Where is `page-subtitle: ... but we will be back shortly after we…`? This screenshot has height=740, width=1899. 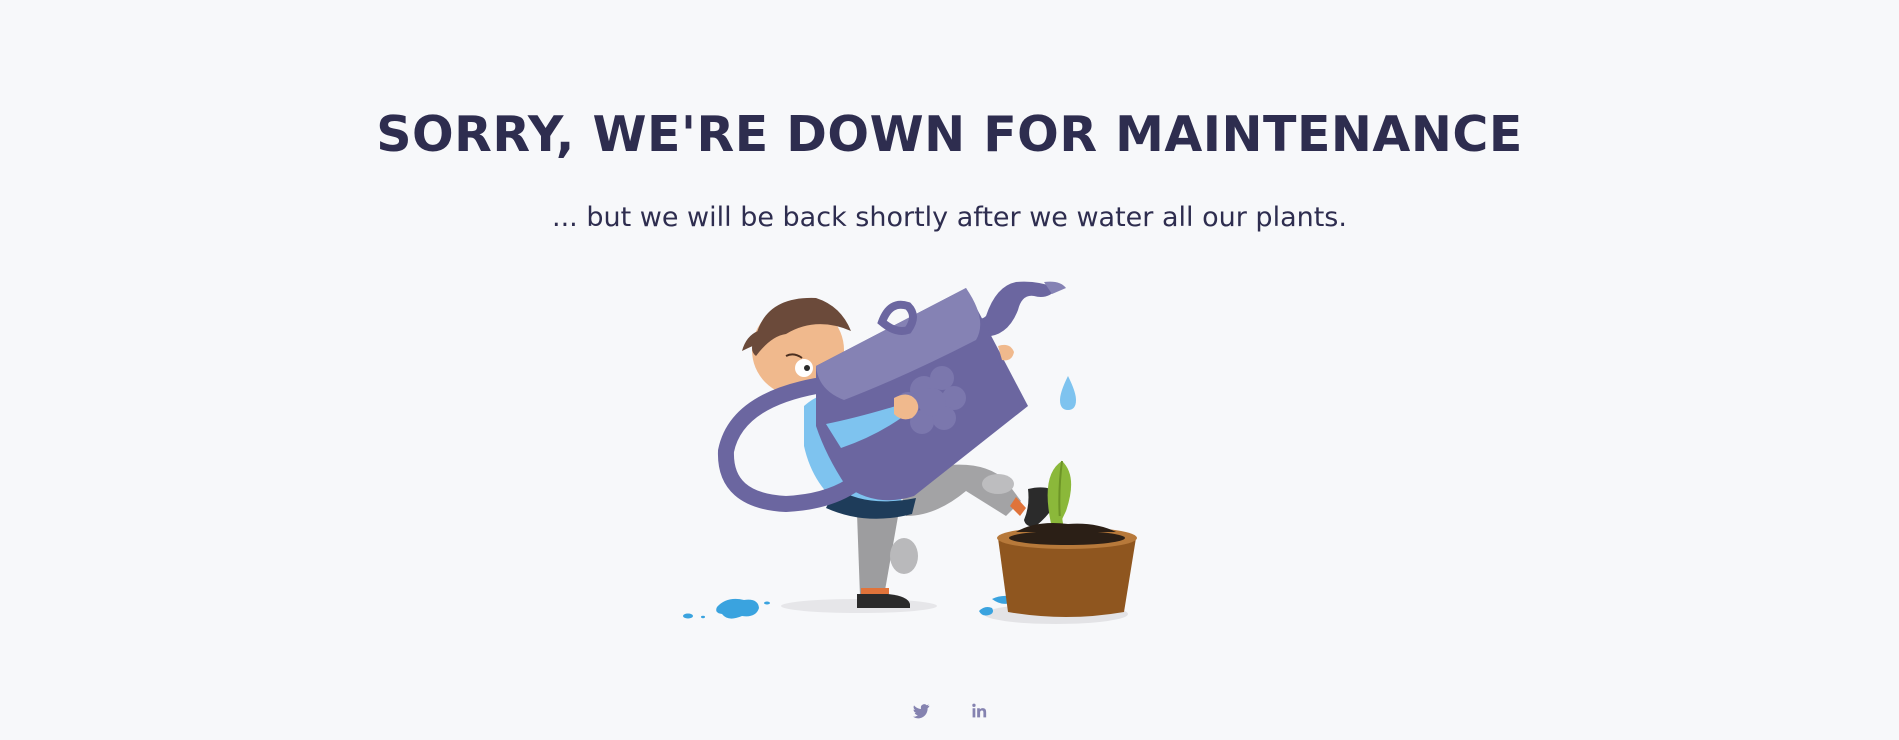
page-subtitle: ... but we will be back shortly after we… is located at coordinates (949, 217).